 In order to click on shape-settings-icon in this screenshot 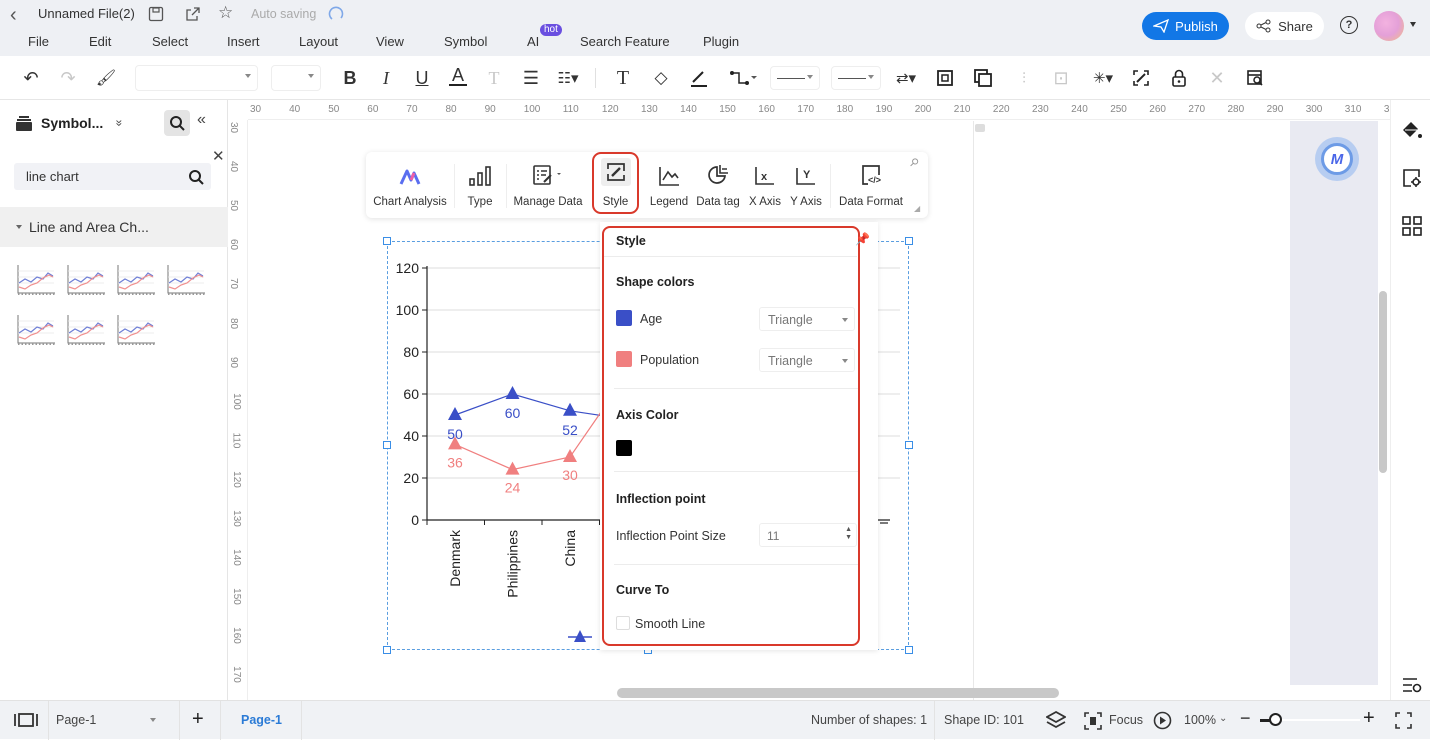, I will do `click(1412, 178)`.